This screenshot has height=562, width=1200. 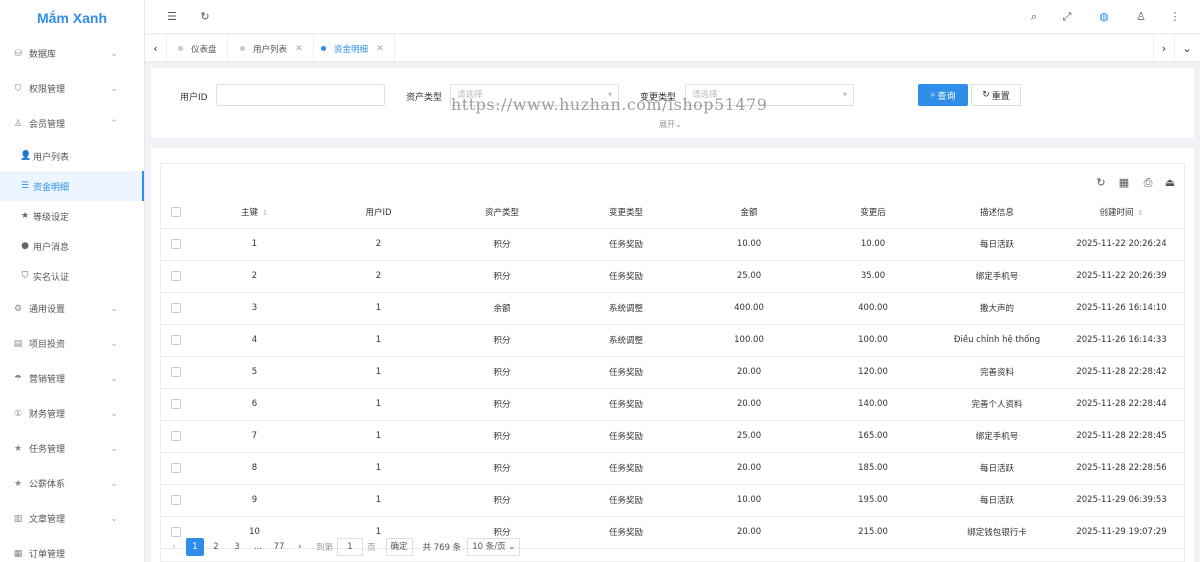 What do you see at coordinates (72, 308) in the screenshot?
I see `sidebar-item-general-settings: ⚙ 通用设置 ⌄` at bounding box center [72, 308].